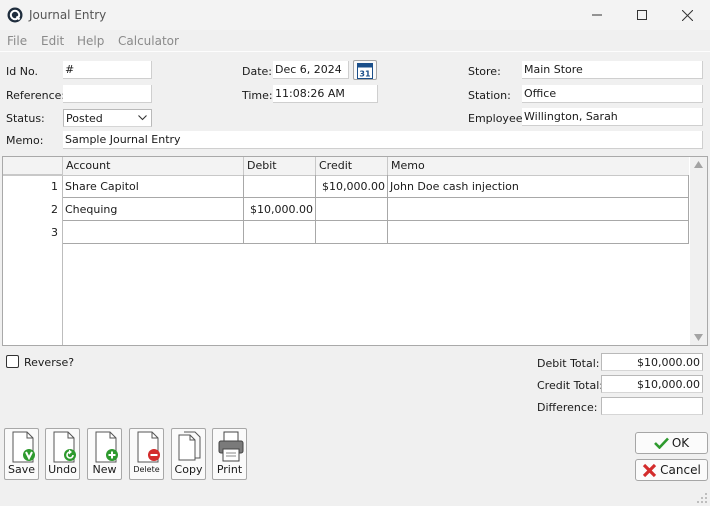 The height and width of the screenshot is (506, 710). What do you see at coordinates (23, 447) in the screenshot?
I see `save-icon` at bounding box center [23, 447].